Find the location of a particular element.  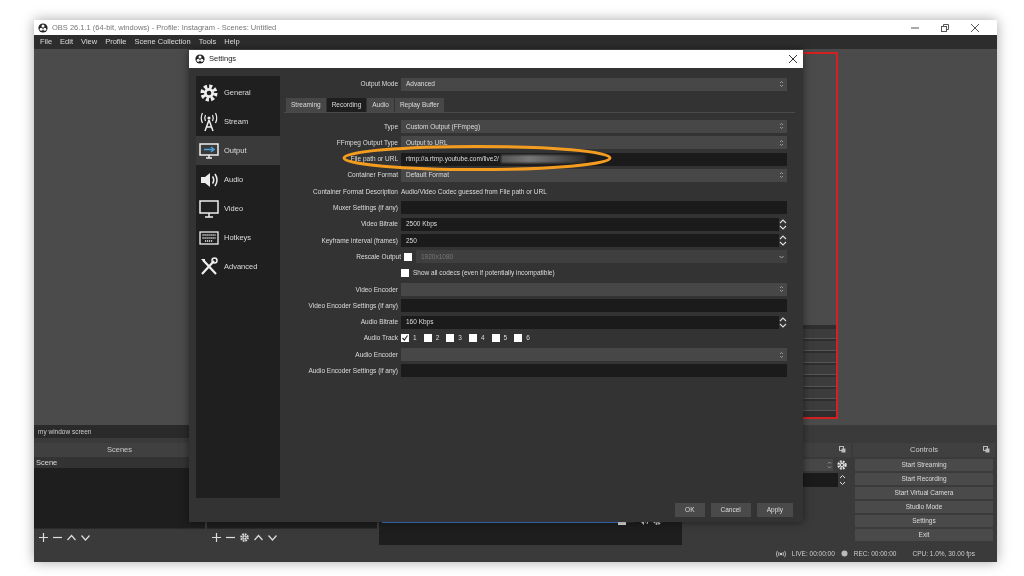

broadcast-icon is located at coordinates (780, 553).